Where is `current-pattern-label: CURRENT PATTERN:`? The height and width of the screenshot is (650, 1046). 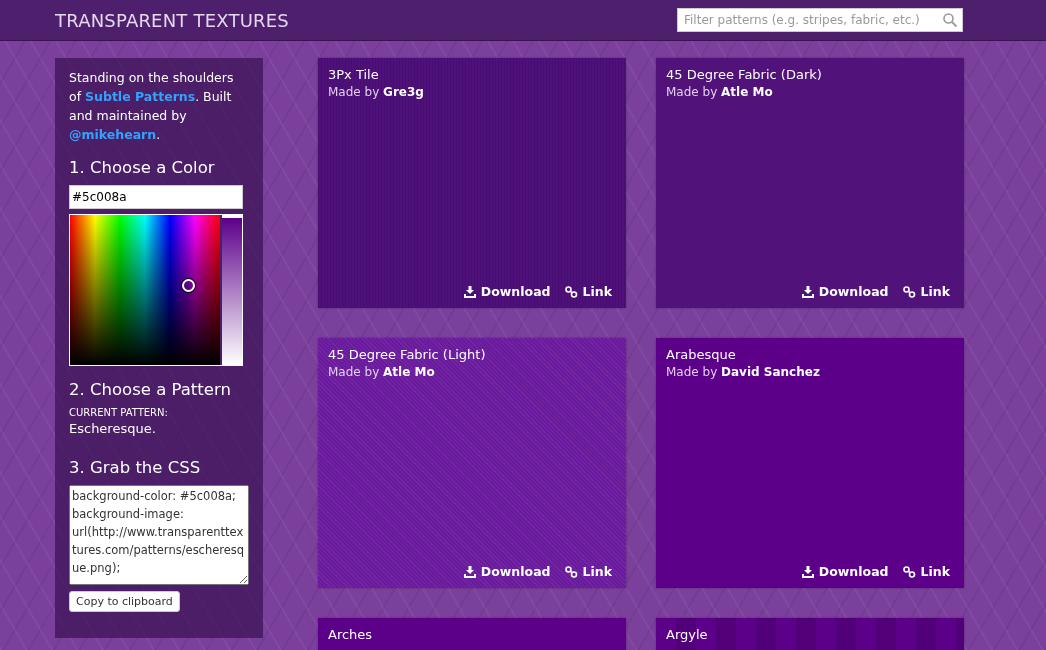
current-pattern-label: CURRENT PATTERN: is located at coordinates (119, 412).